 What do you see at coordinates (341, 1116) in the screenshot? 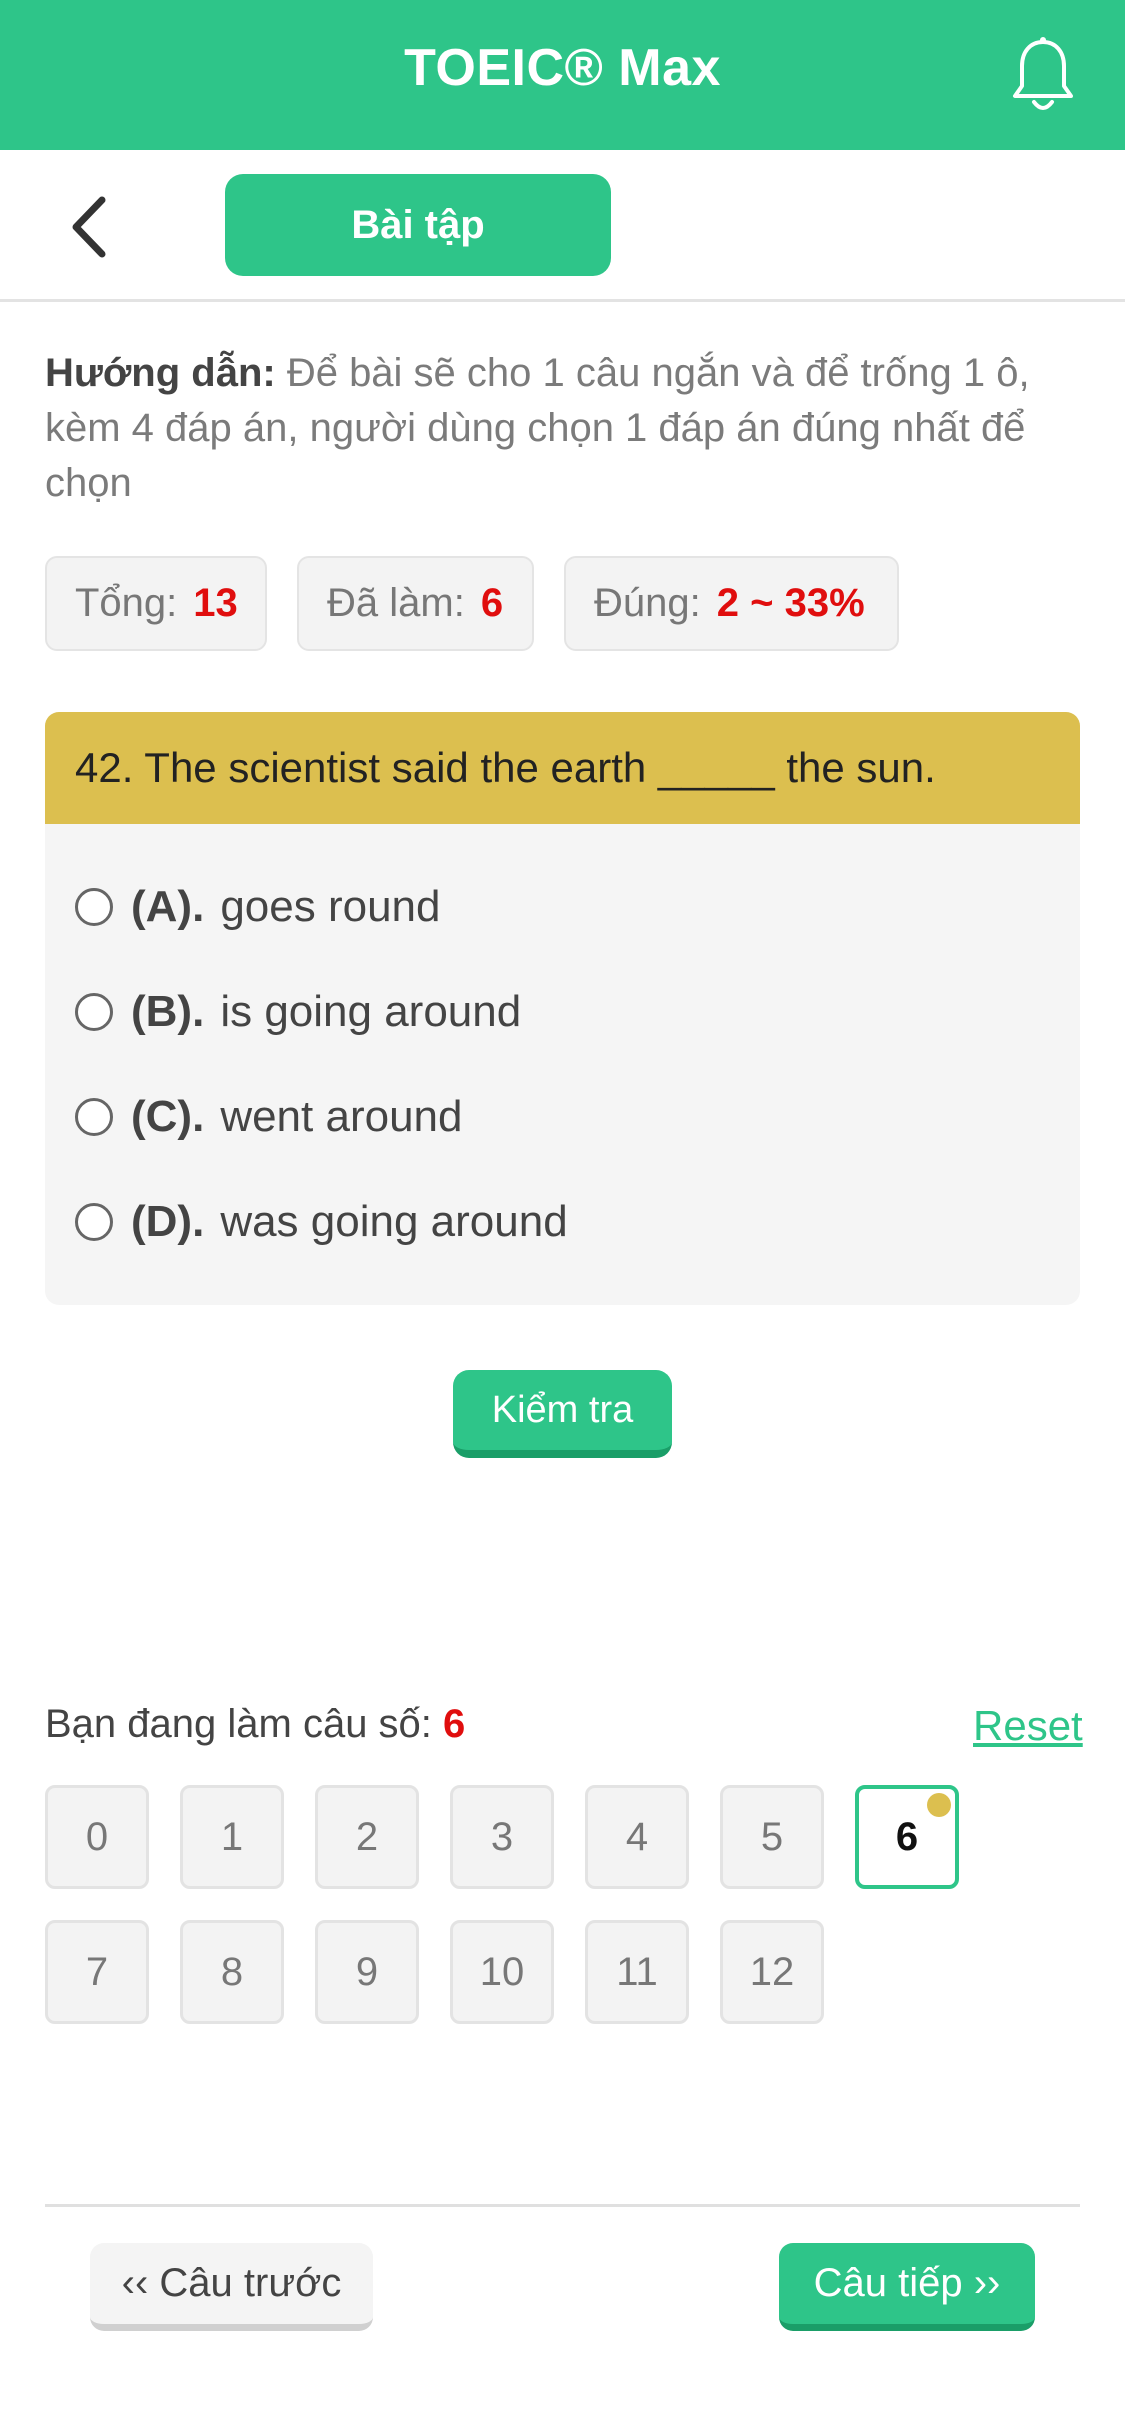
I see `option-text: went around` at bounding box center [341, 1116].